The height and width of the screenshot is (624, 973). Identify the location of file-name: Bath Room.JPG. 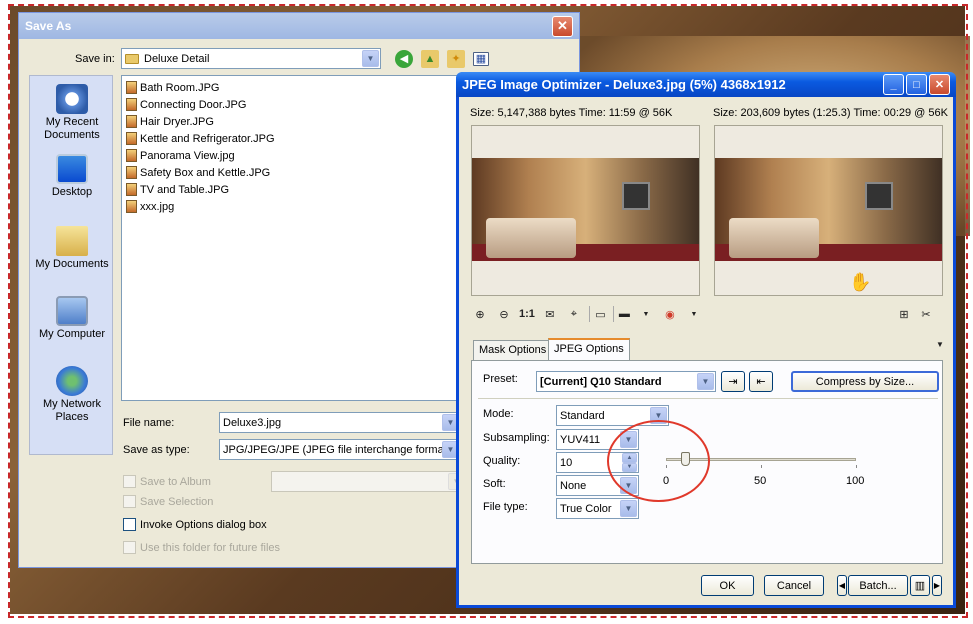
(180, 87).